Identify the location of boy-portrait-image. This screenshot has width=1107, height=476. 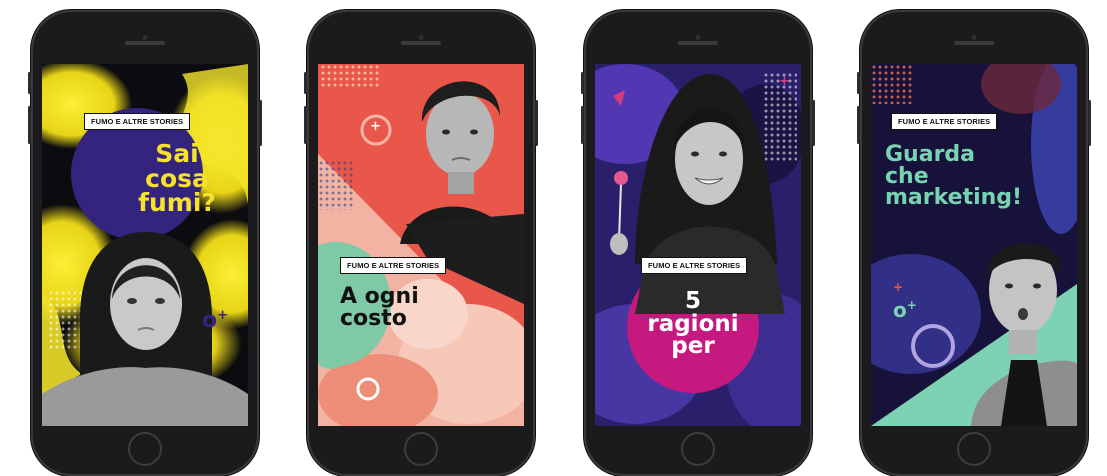
(462, 192).